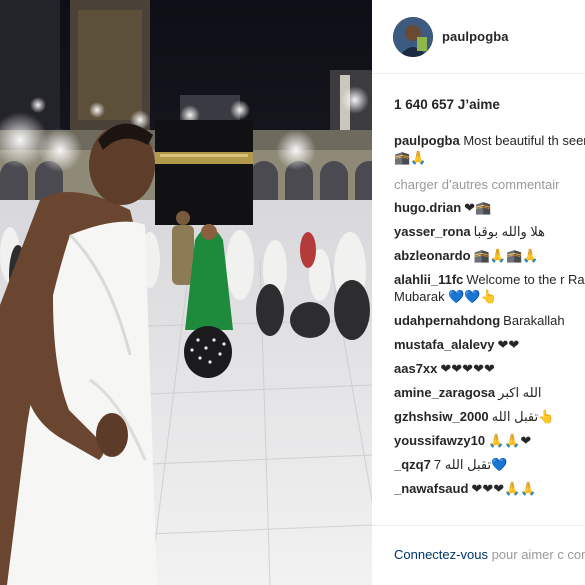  I want to click on comment-username-link: alahlii_11fc, so click(428, 279).